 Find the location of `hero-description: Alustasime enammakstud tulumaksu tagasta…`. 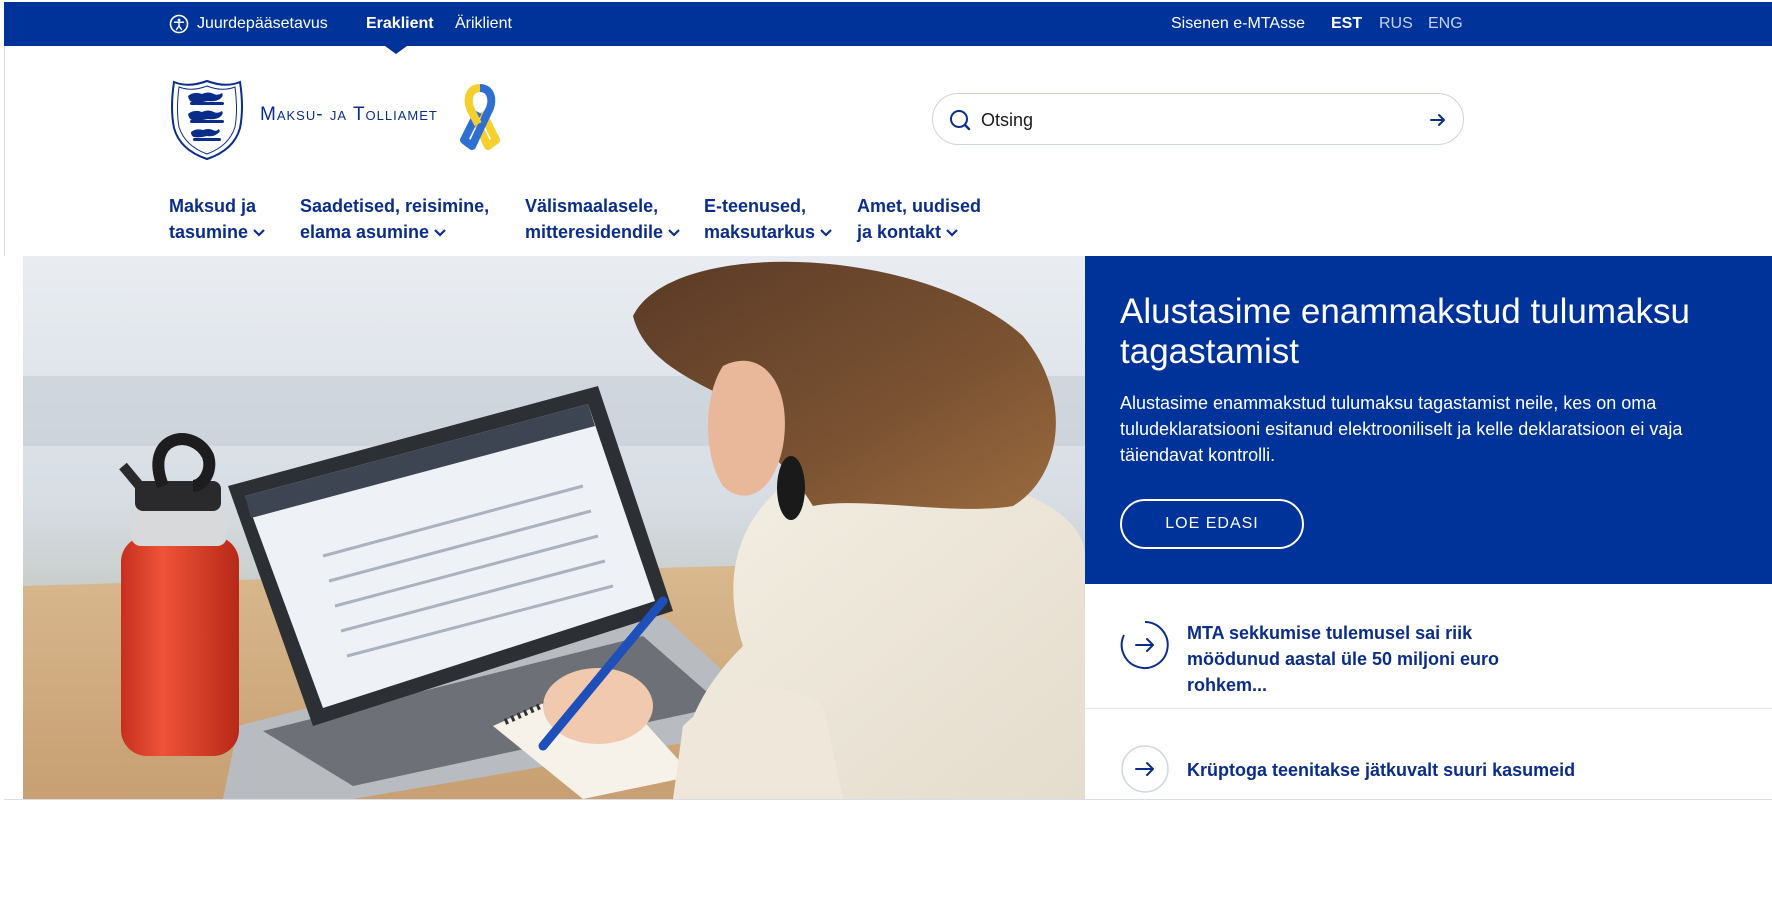

hero-description: Alustasime enammakstud tulumaksu tagasta… is located at coordinates (1401, 429).